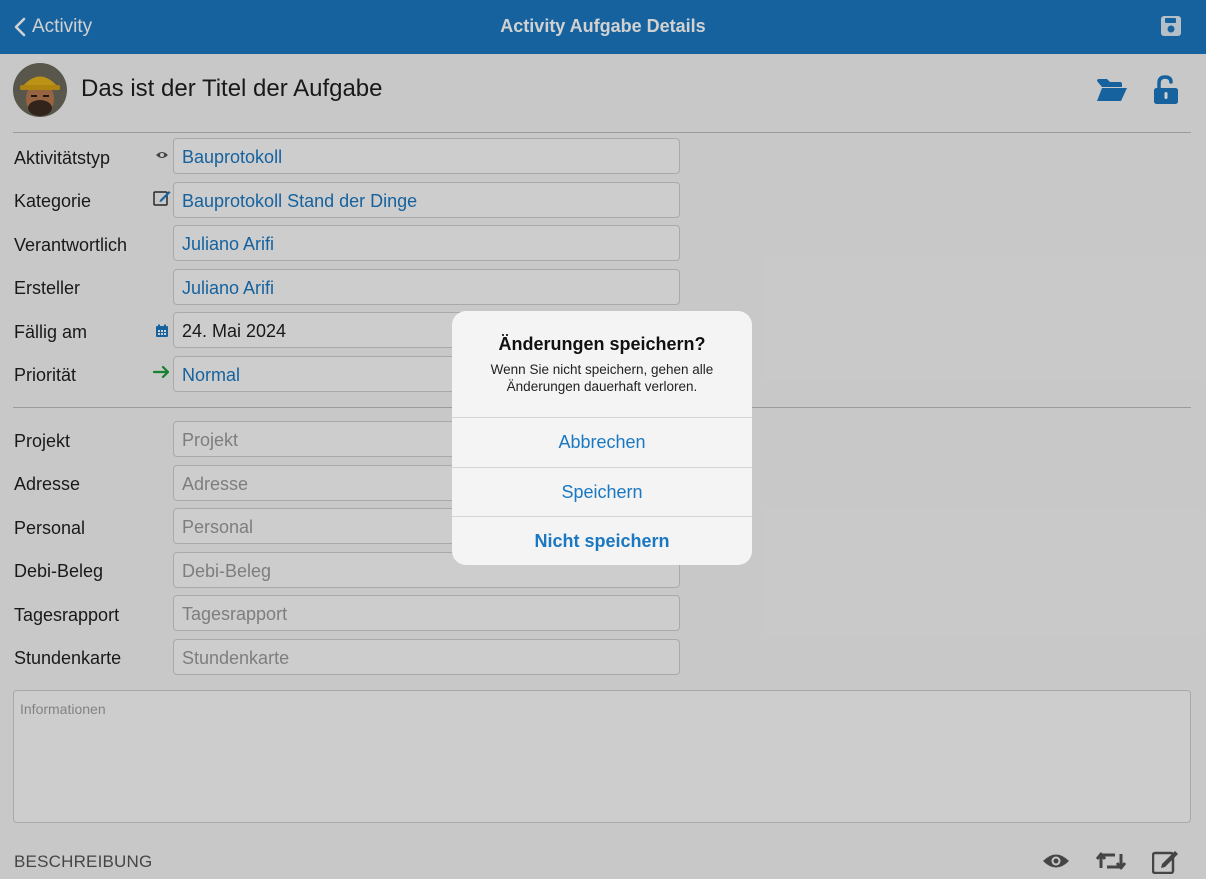 Image resolution: width=1206 pixels, height=879 pixels. What do you see at coordinates (602, 442) in the screenshot?
I see `cancel-button: Abbrechen` at bounding box center [602, 442].